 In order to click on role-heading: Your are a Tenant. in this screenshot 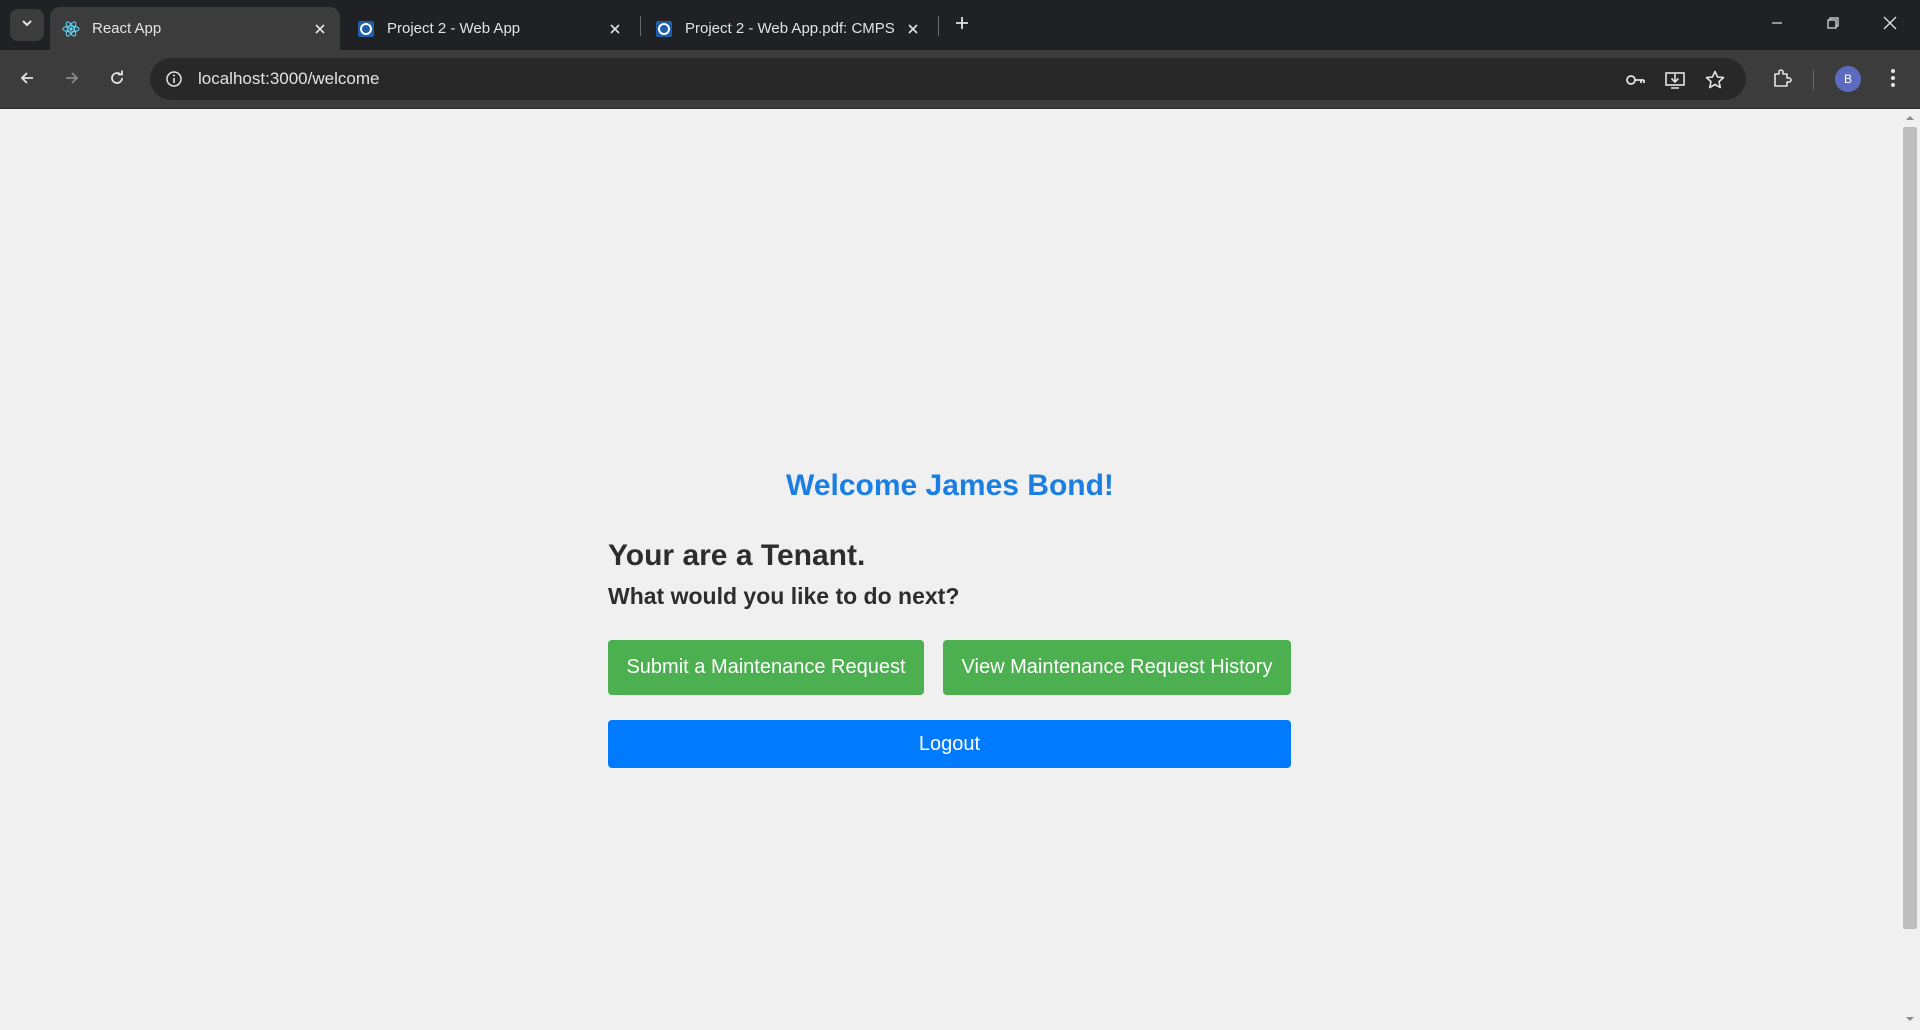, I will do `click(737, 555)`.